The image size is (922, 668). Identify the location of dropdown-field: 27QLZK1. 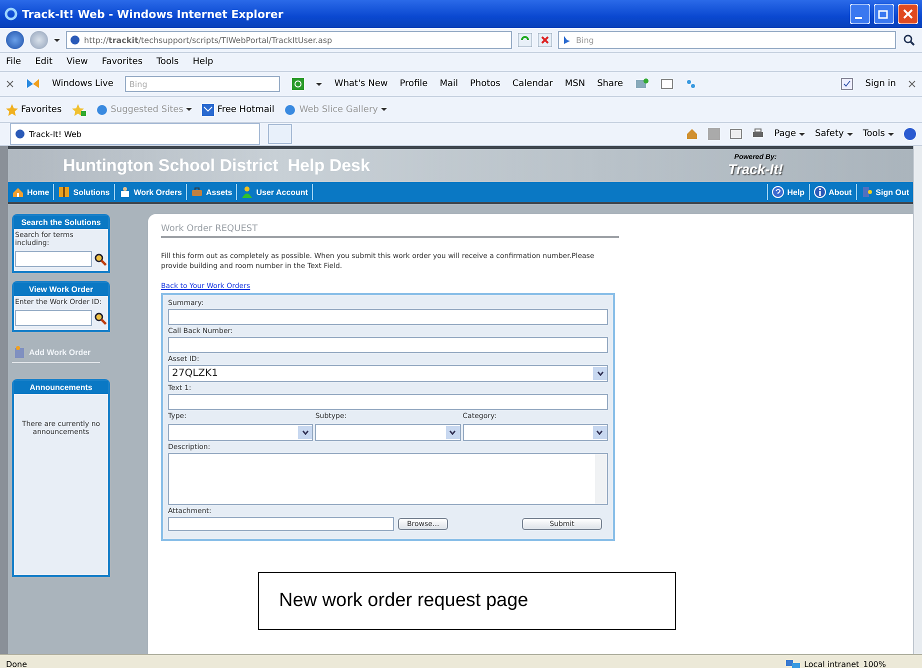
(388, 373).